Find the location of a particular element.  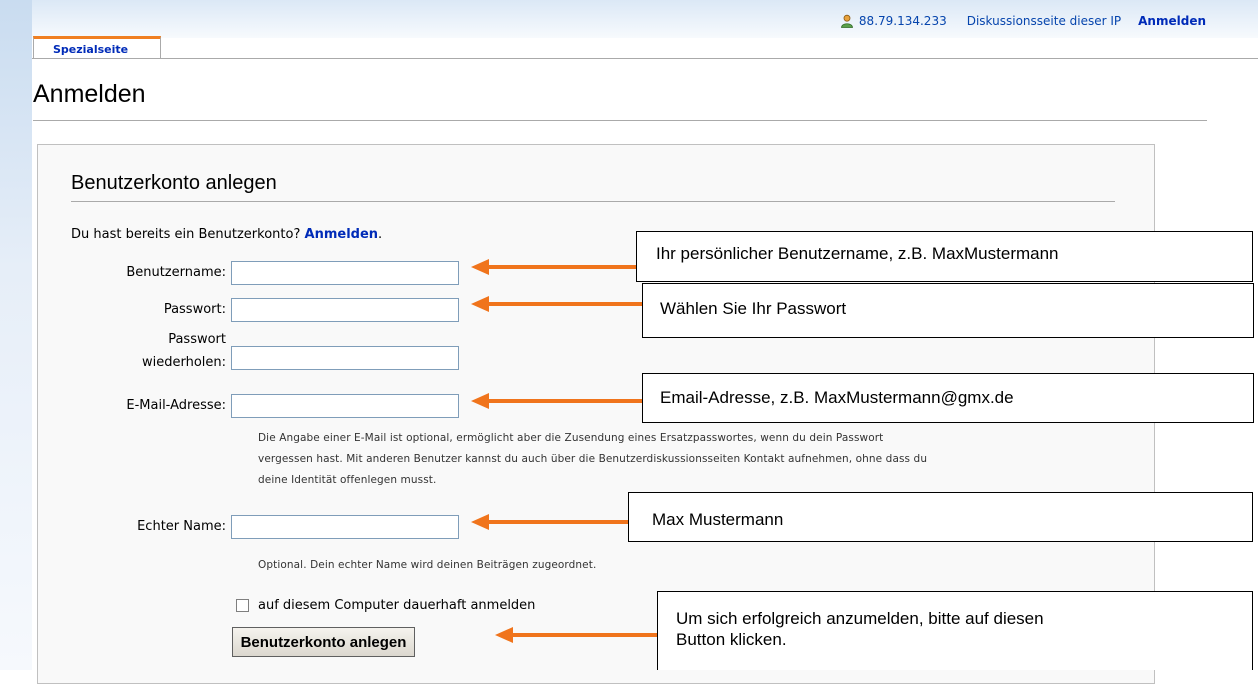

remember-me: auf diesem Computer dauerhaft anmelden is located at coordinates (385, 605).